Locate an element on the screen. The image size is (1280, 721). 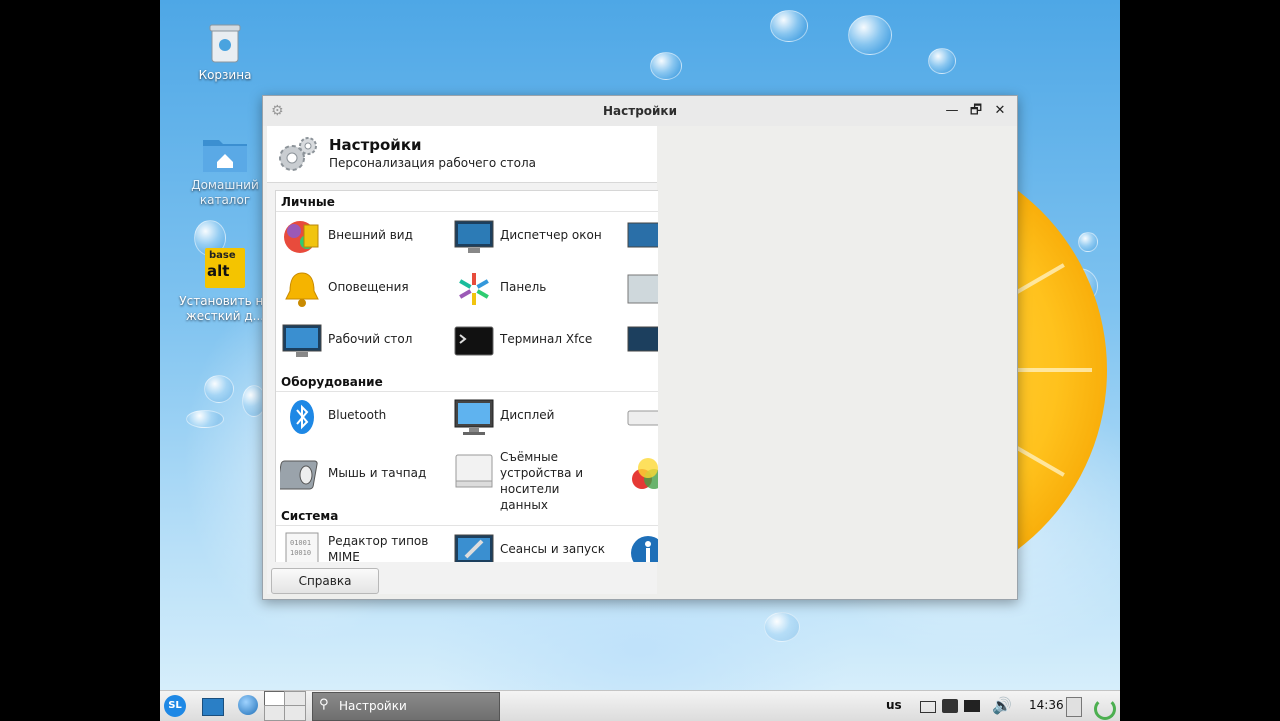
browser-launcher is located at coordinates (249, 706).